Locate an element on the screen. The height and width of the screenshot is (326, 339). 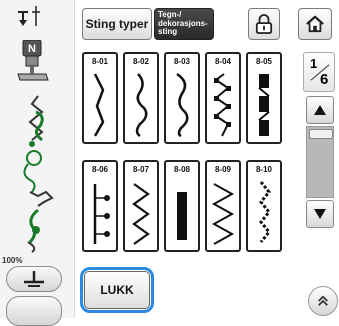
dotted-branch-stitch-icon is located at coordinates (101, 214).